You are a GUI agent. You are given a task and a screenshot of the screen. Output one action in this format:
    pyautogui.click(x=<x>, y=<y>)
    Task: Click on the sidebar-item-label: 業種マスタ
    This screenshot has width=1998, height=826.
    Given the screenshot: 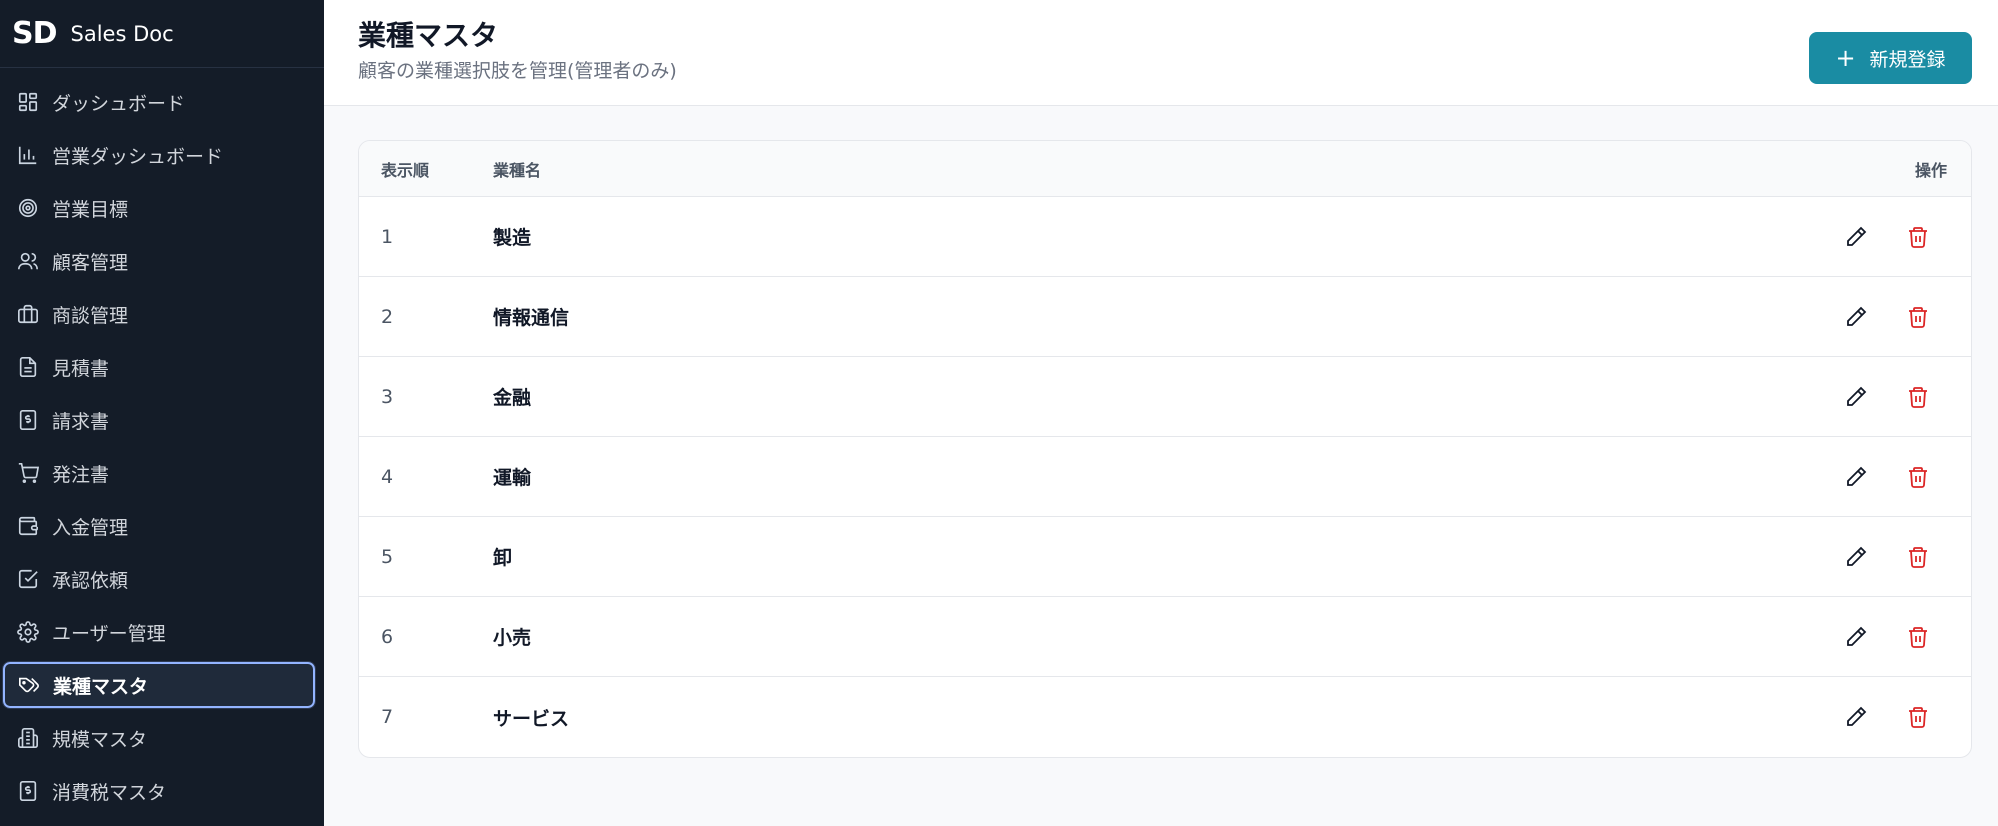 What is the action you would take?
    pyautogui.click(x=101, y=686)
    